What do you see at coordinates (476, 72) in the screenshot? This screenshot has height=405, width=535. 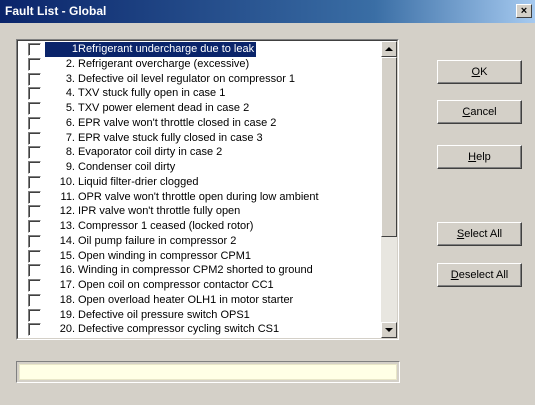 I see `ok-mnemonic: O` at bounding box center [476, 72].